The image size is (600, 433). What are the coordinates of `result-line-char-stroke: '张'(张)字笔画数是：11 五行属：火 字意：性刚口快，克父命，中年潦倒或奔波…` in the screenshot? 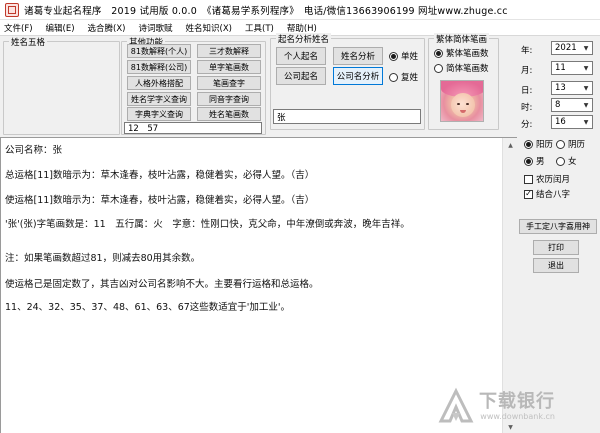 It's located at (207, 224).